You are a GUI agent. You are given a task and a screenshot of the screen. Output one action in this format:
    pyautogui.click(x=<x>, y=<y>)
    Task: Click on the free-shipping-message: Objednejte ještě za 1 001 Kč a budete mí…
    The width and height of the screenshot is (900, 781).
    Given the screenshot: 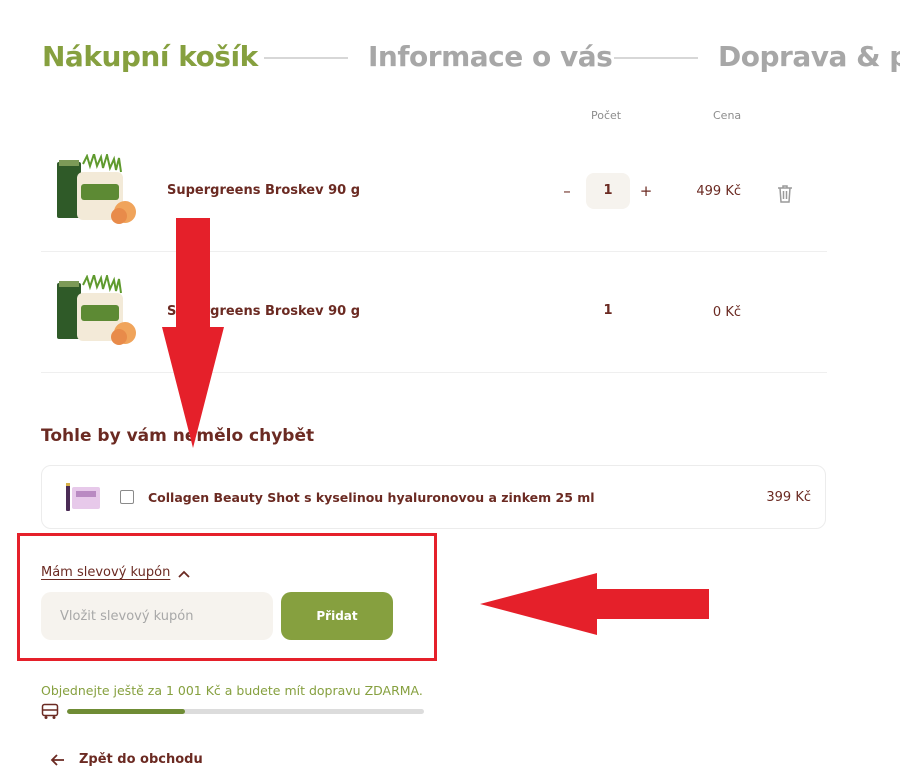 What is the action you would take?
    pyautogui.click(x=232, y=690)
    